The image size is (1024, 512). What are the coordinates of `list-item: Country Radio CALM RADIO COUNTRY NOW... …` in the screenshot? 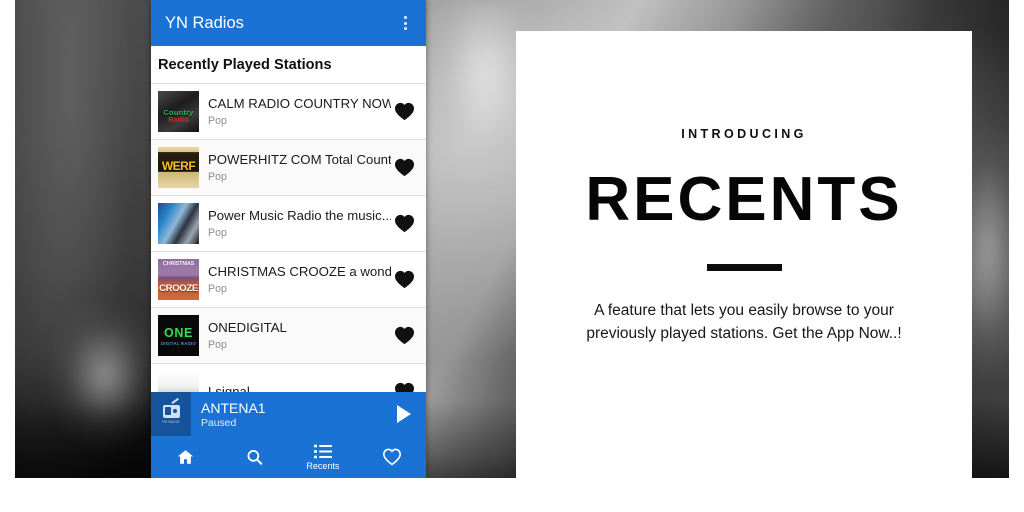 It's located at (288, 111).